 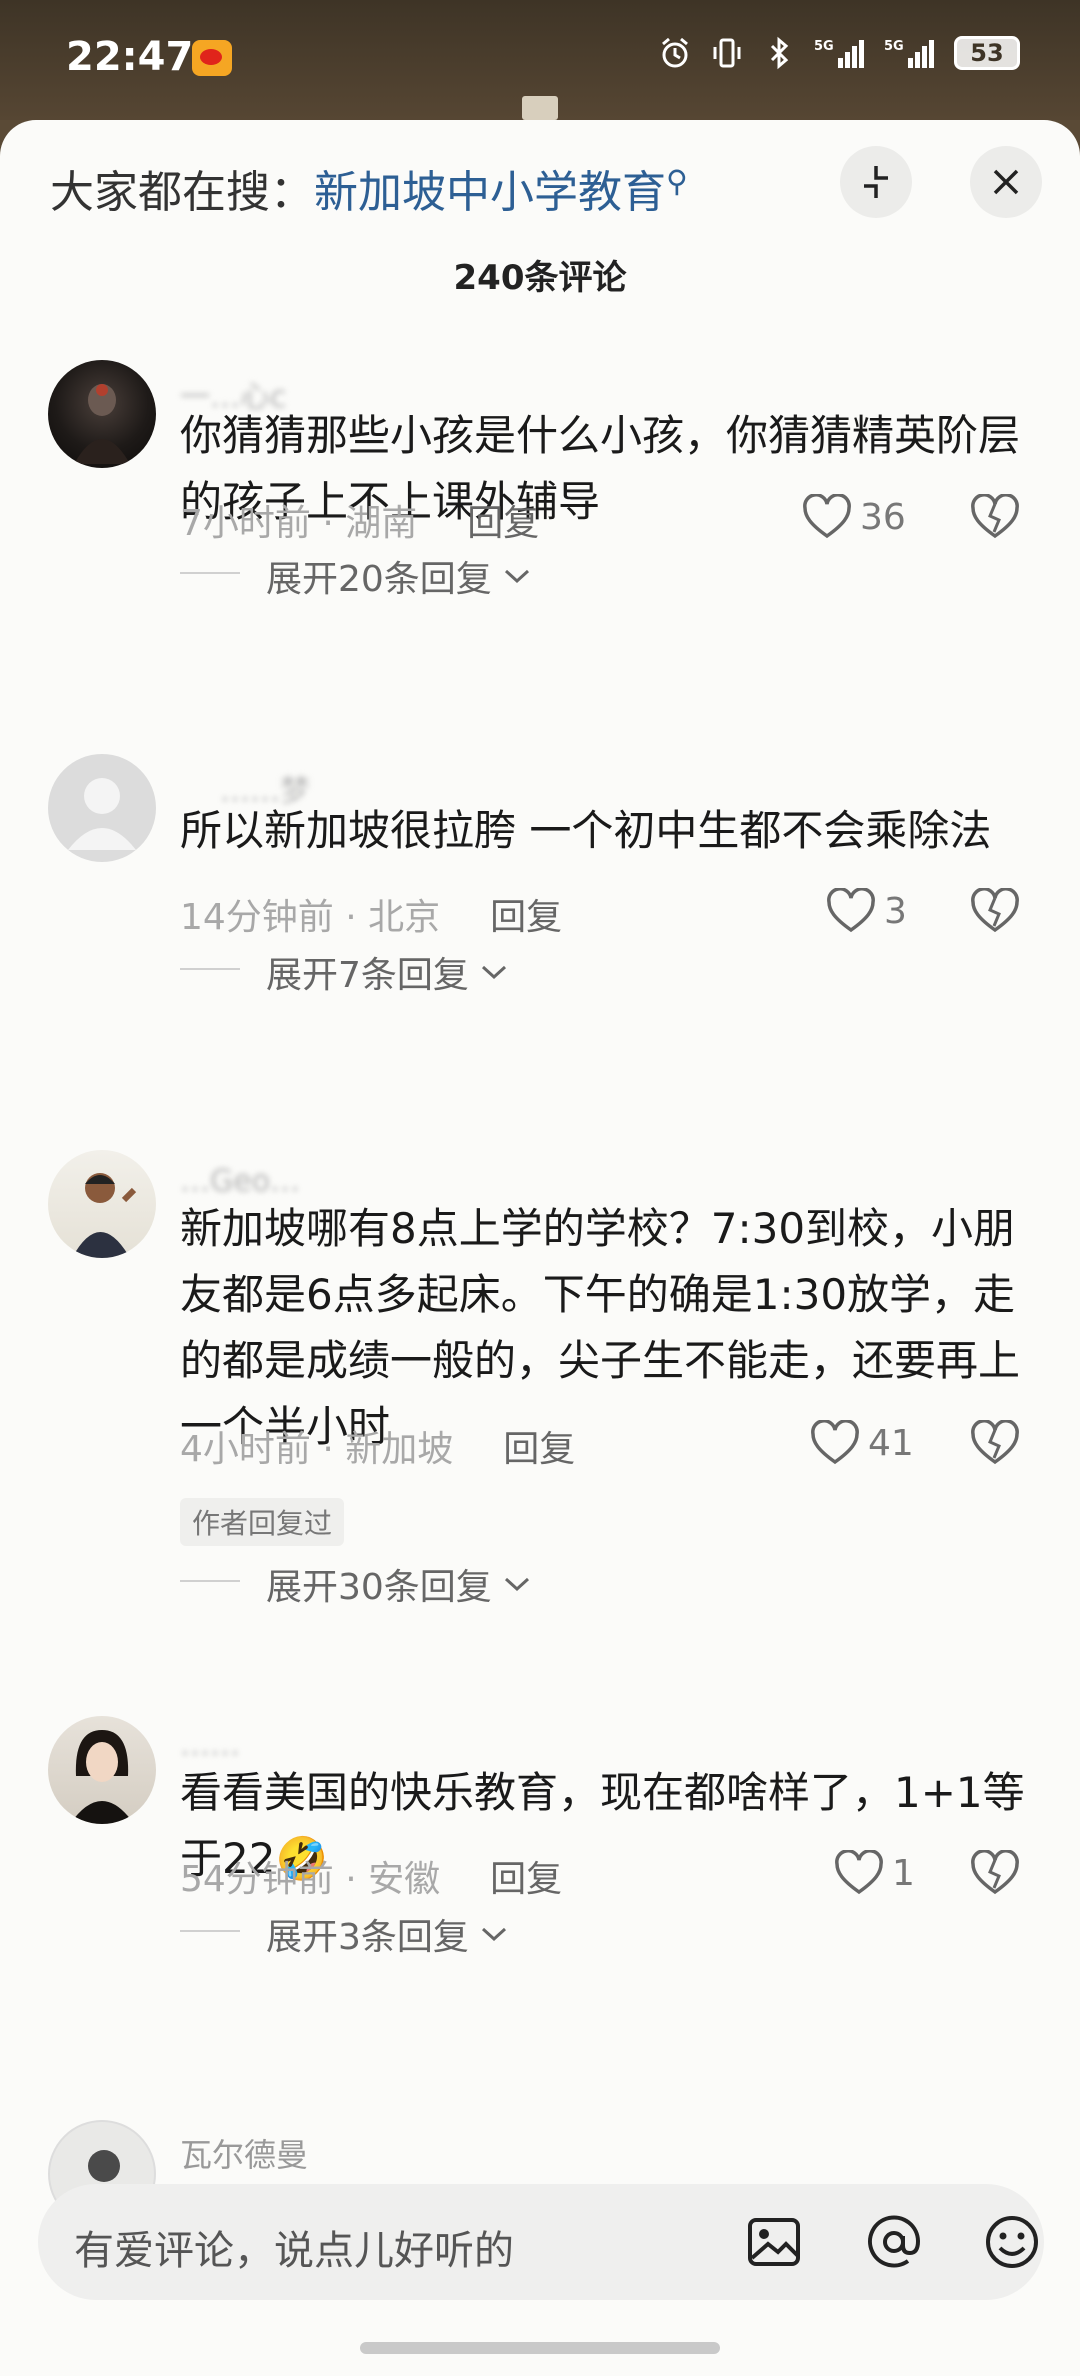 I want to click on comment-location: 安徽, so click(x=404, y=1879).